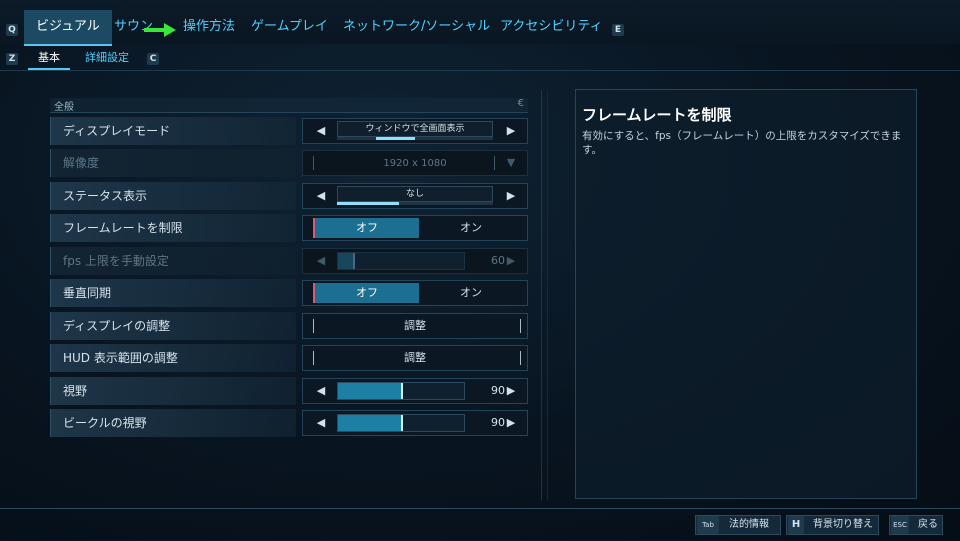 This screenshot has width=960, height=541. Describe the element at coordinates (160, 30) in the screenshot. I see `annotation-arrow-icon` at that location.